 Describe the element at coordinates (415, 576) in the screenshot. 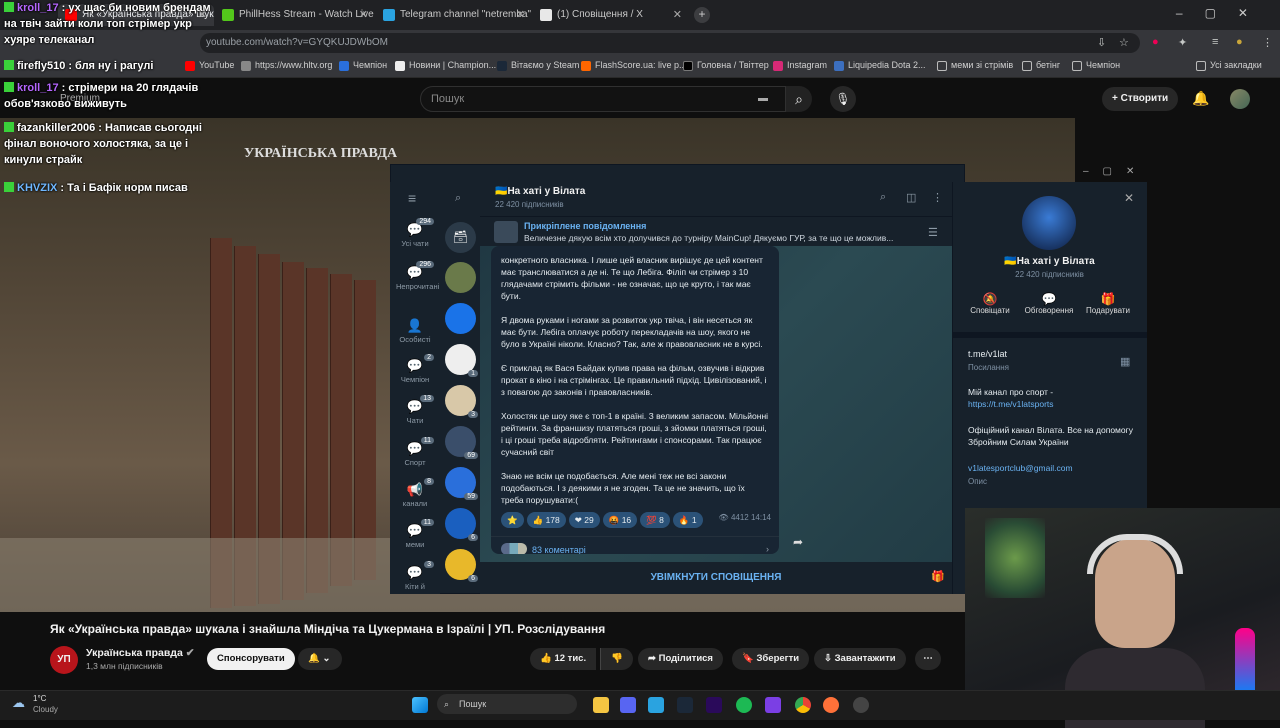

I see `folder-cats: 💬 Кіти й3` at that location.